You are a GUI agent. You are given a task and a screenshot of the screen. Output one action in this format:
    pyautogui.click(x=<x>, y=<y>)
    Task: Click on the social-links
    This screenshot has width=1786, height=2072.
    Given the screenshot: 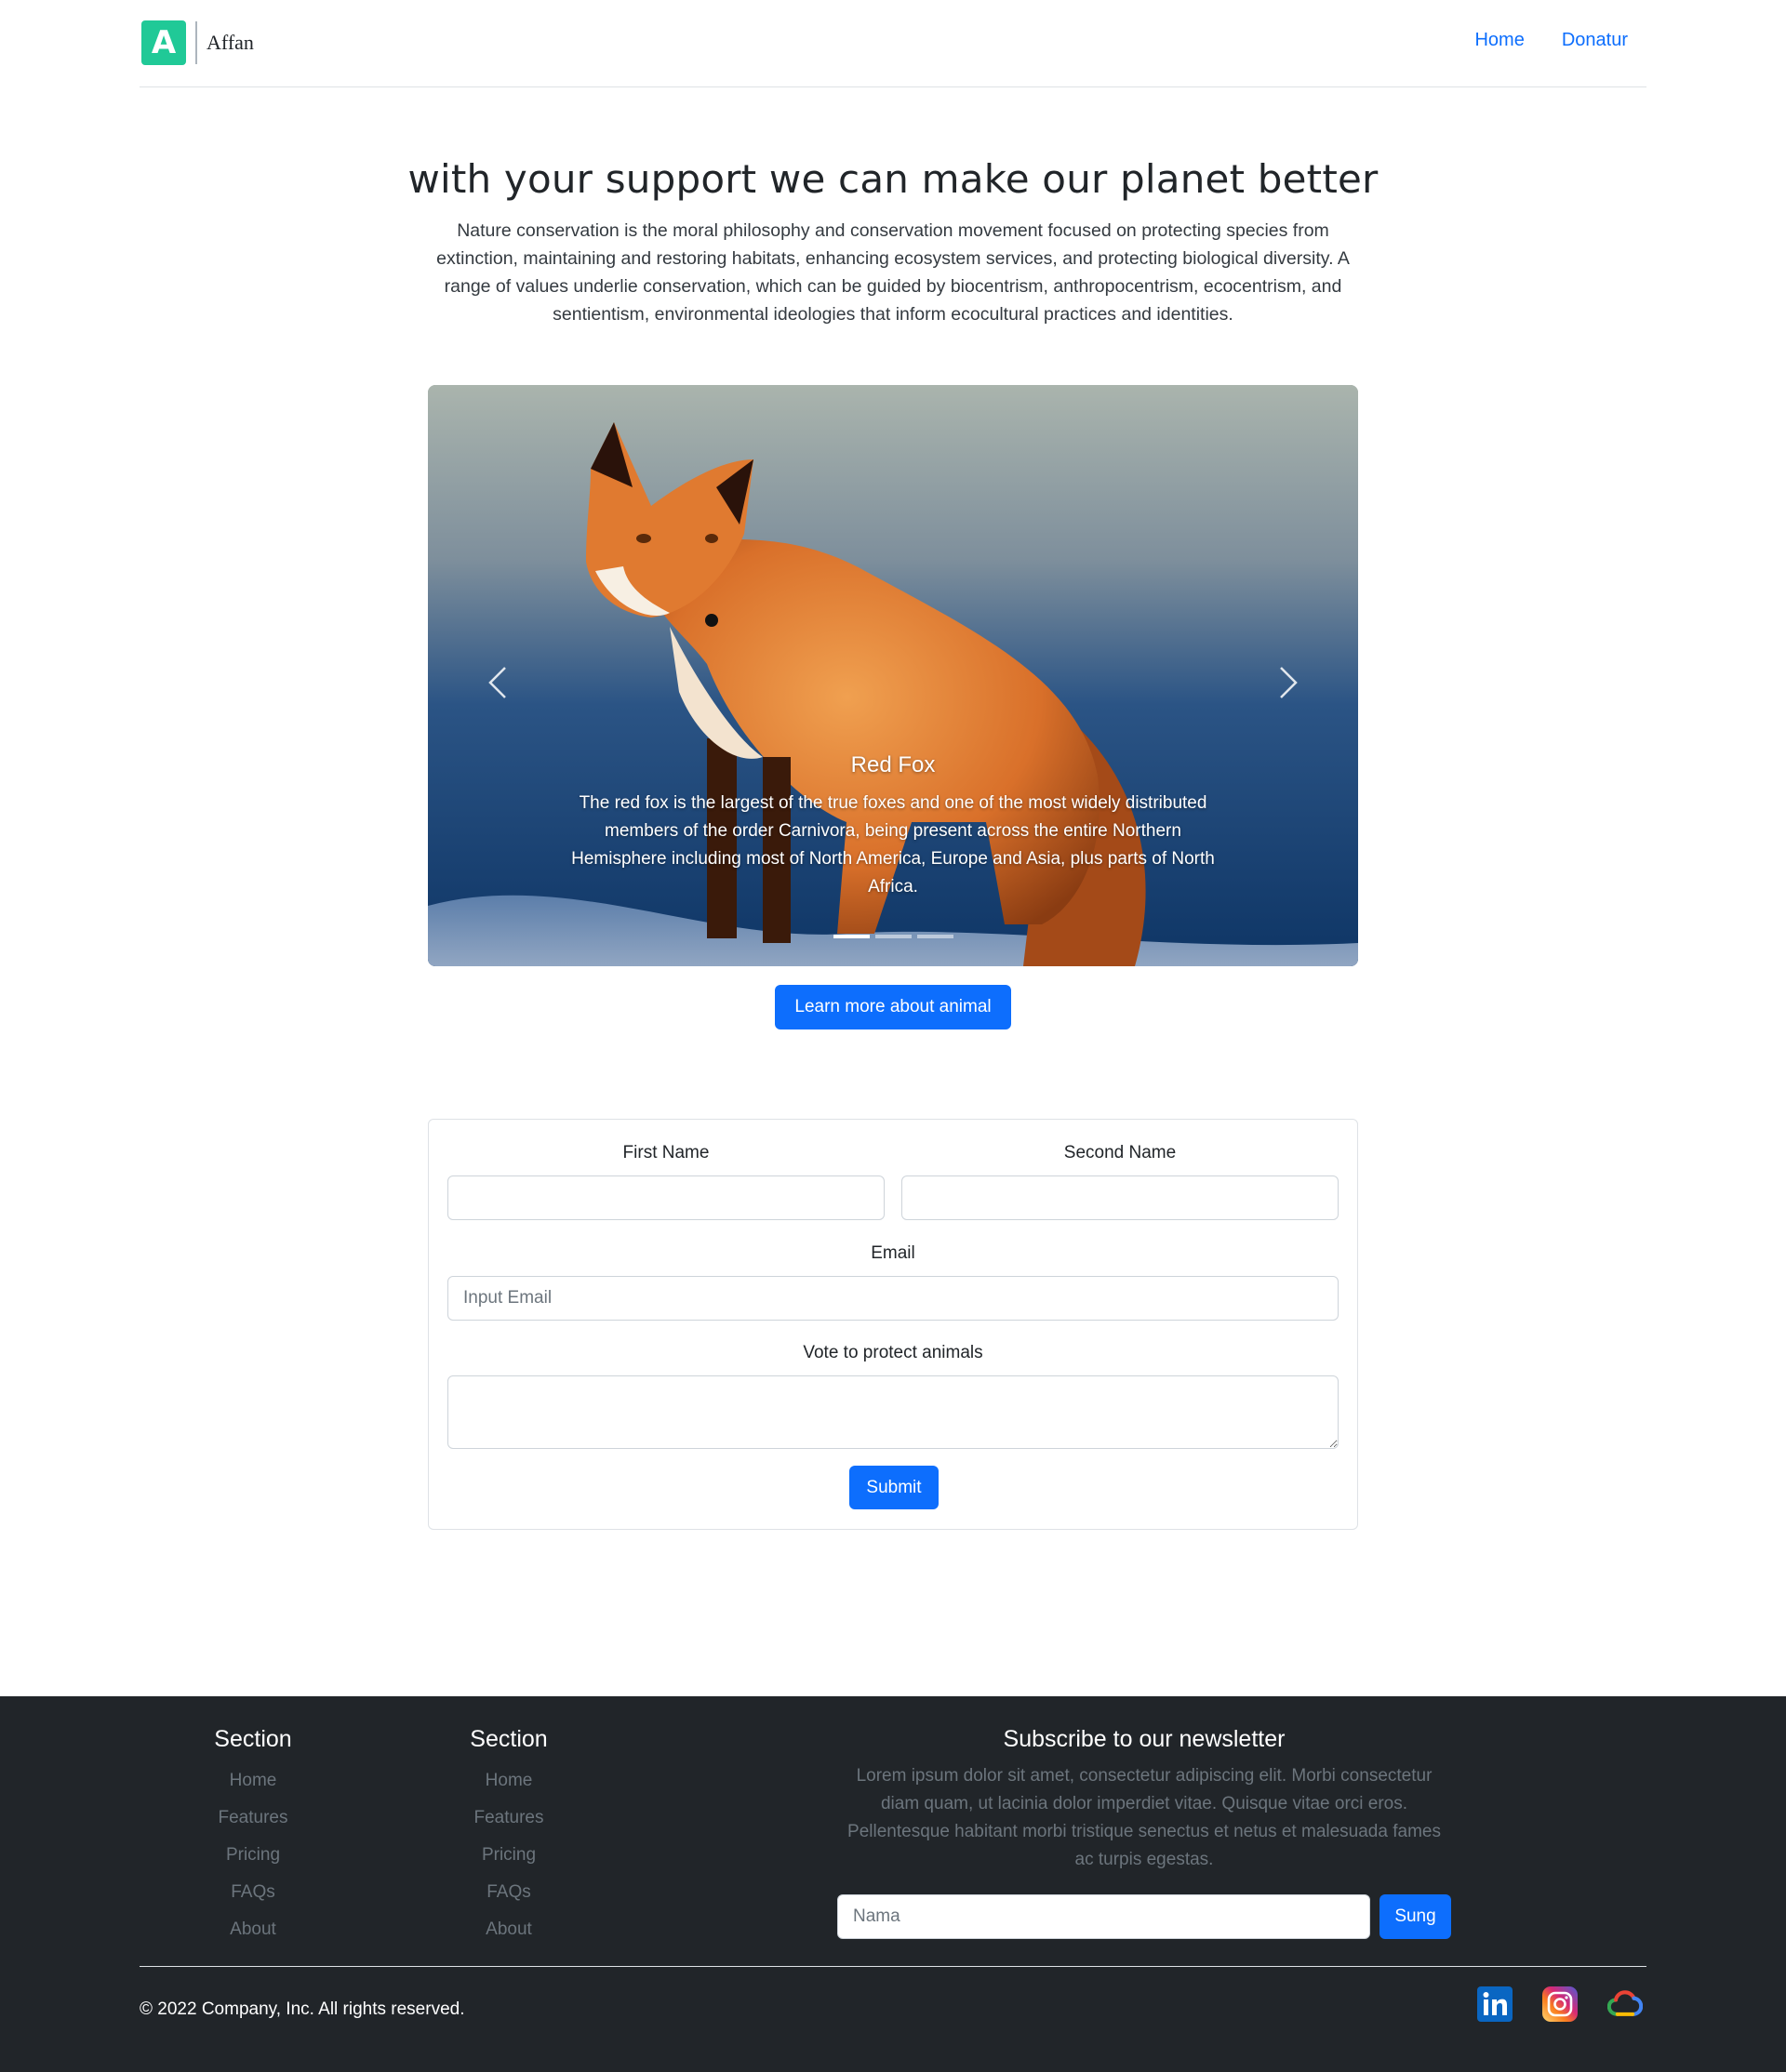 What is the action you would take?
    pyautogui.click(x=1560, y=2004)
    